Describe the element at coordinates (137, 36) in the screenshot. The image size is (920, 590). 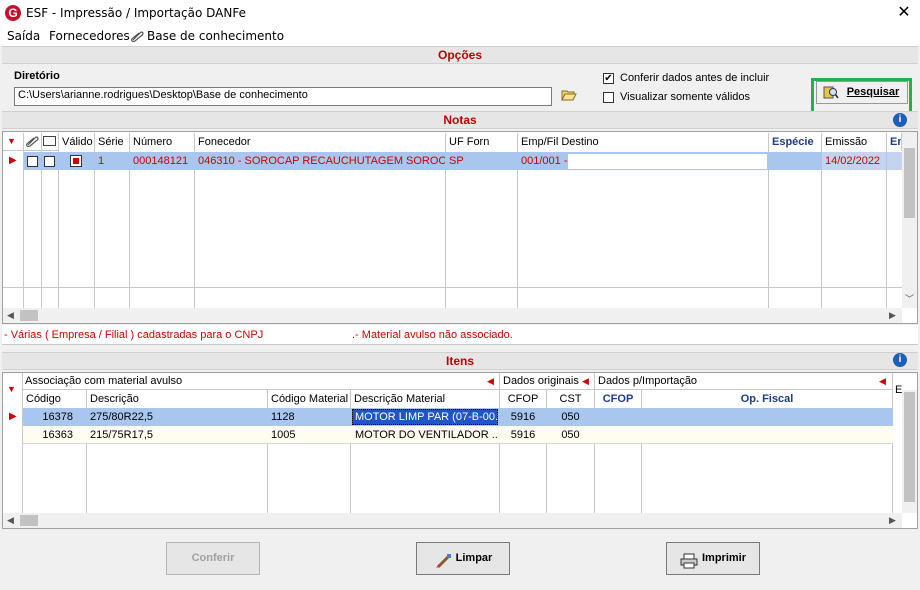
I see `paperclip-icon` at that location.